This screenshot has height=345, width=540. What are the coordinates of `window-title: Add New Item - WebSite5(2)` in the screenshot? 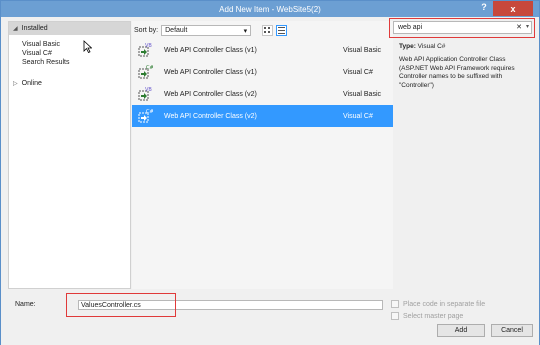 It's located at (270, 9).